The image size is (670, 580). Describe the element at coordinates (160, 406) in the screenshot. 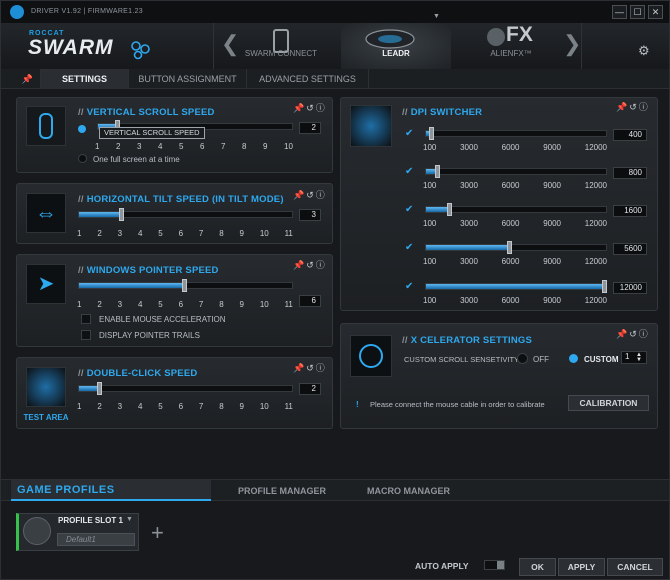

I see `tick-label: 5` at that location.